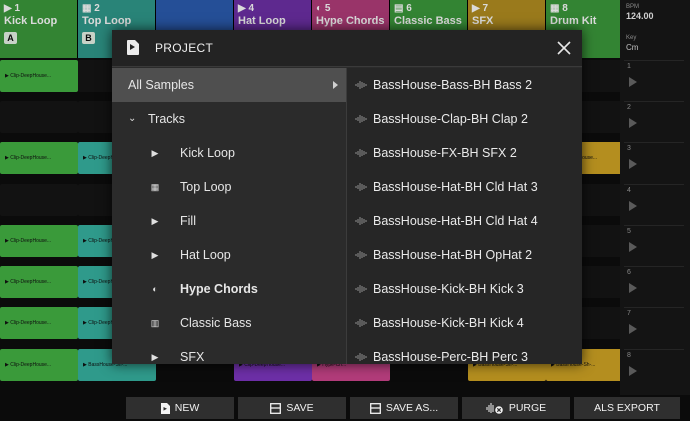 The width and height of the screenshot is (690, 421). I want to click on nav-item-label: Hype Chords, so click(219, 289).